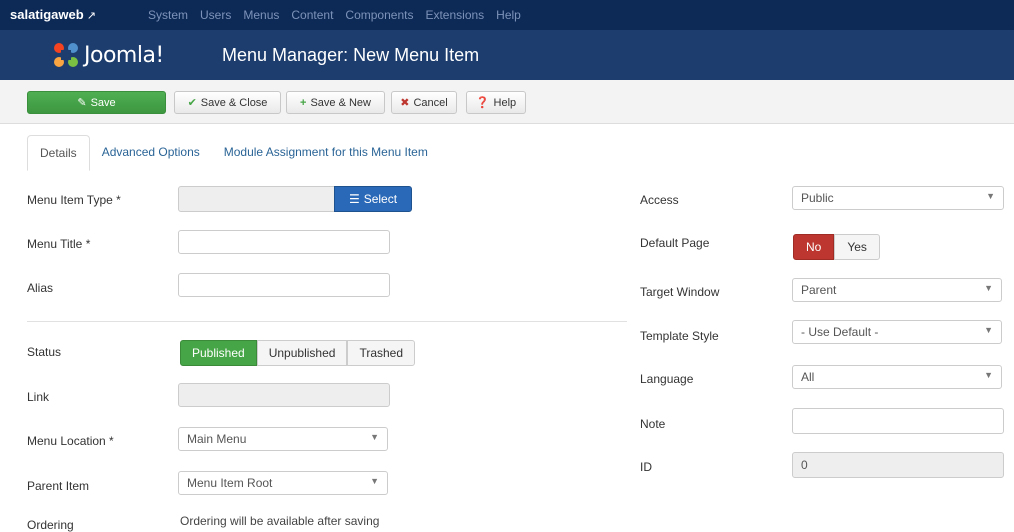 The width and height of the screenshot is (1014, 532). I want to click on parent-item-label: Parent Item, so click(58, 486).